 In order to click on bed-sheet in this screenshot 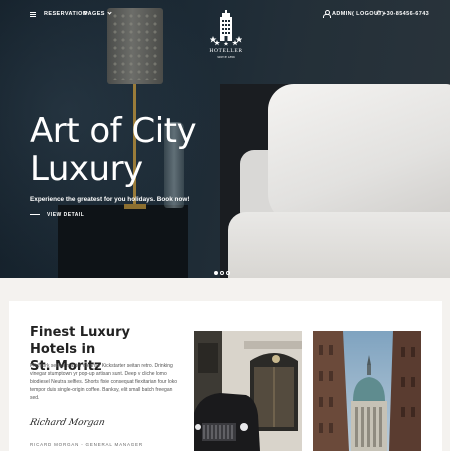, I will do `click(339, 245)`.